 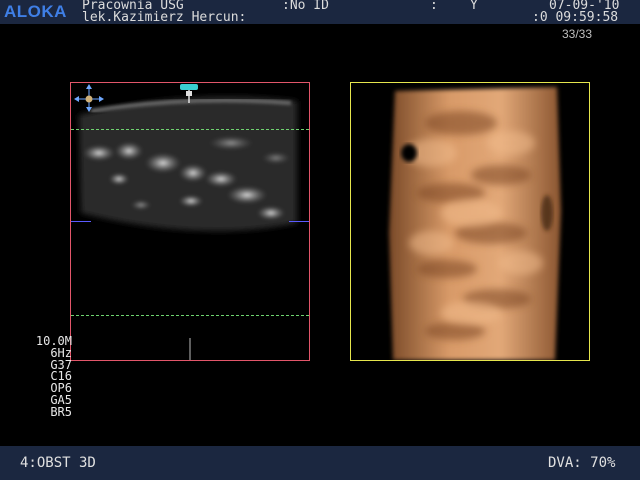 What do you see at coordinates (58, 463) in the screenshot?
I see `exam-mode-label: 4:OBST 3D` at bounding box center [58, 463].